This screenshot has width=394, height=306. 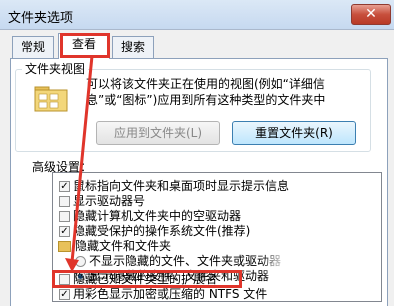 I want to click on hide-extensions-highlight-box, so click(x=147, y=279).